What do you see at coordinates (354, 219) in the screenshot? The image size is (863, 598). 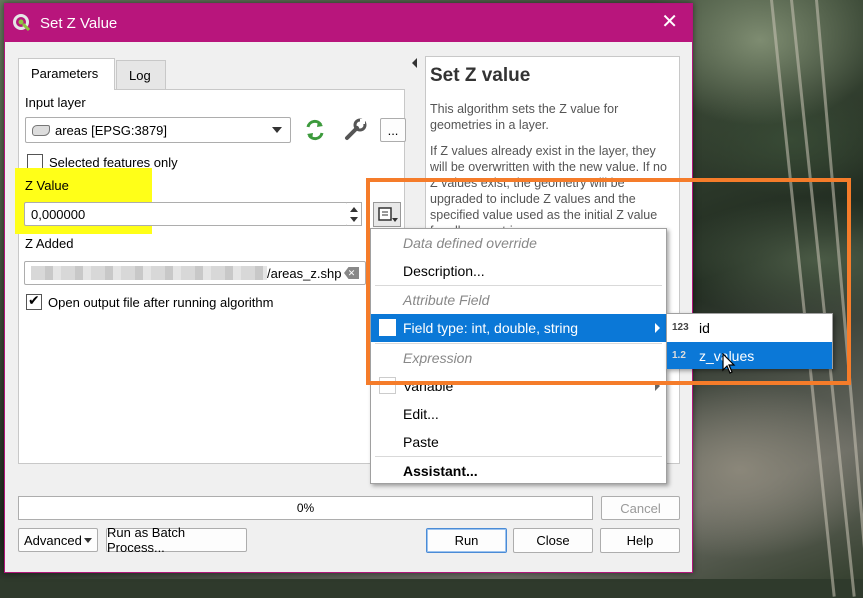 I see `spin-down-icon` at bounding box center [354, 219].